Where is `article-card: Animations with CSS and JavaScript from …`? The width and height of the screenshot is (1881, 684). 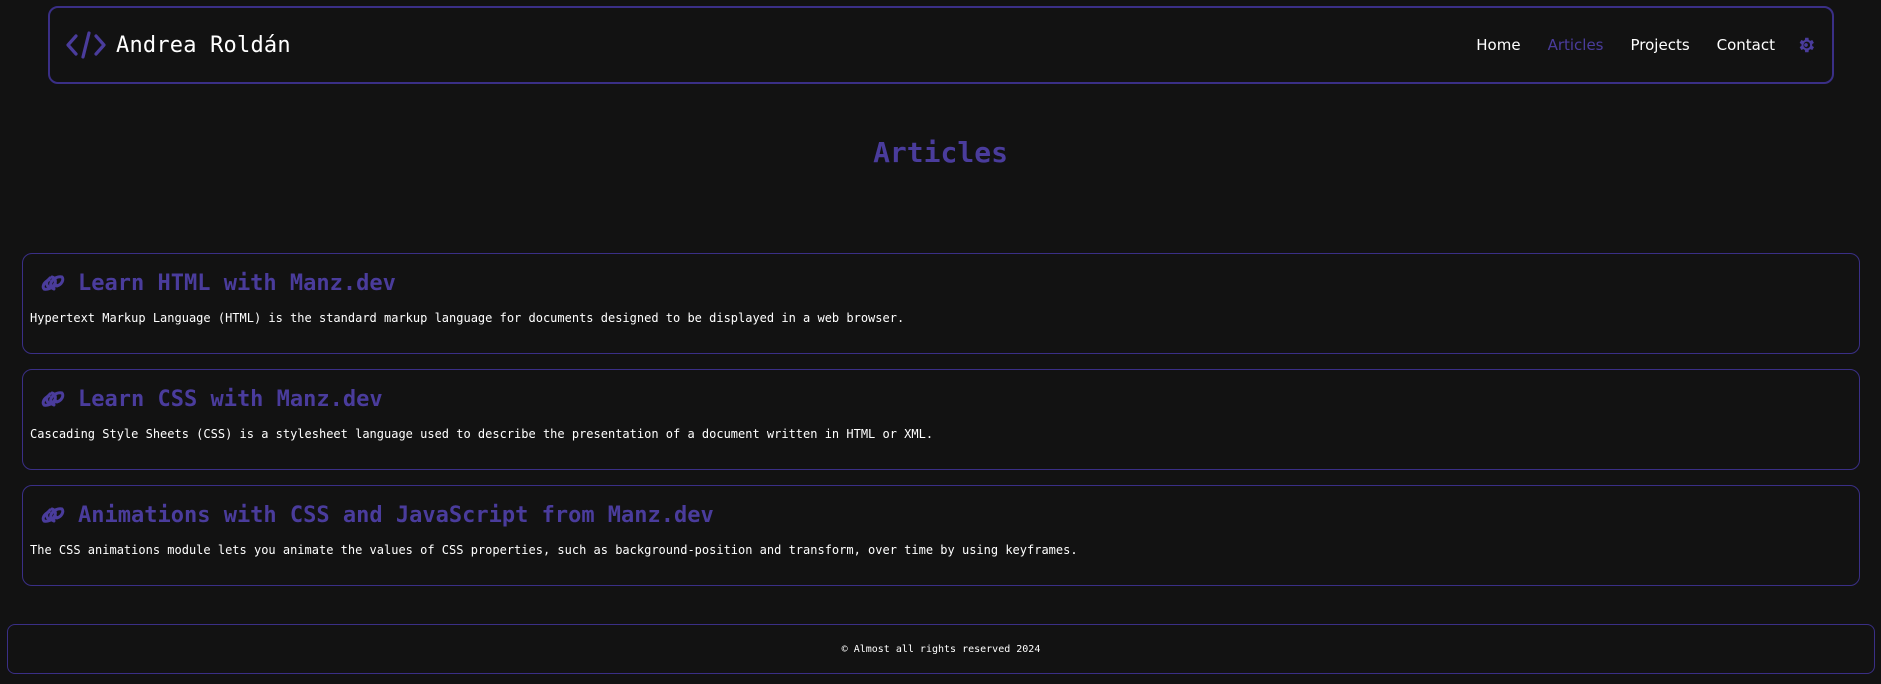
article-card: Animations with CSS and JavaScript from … is located at coordinates (941, 535).